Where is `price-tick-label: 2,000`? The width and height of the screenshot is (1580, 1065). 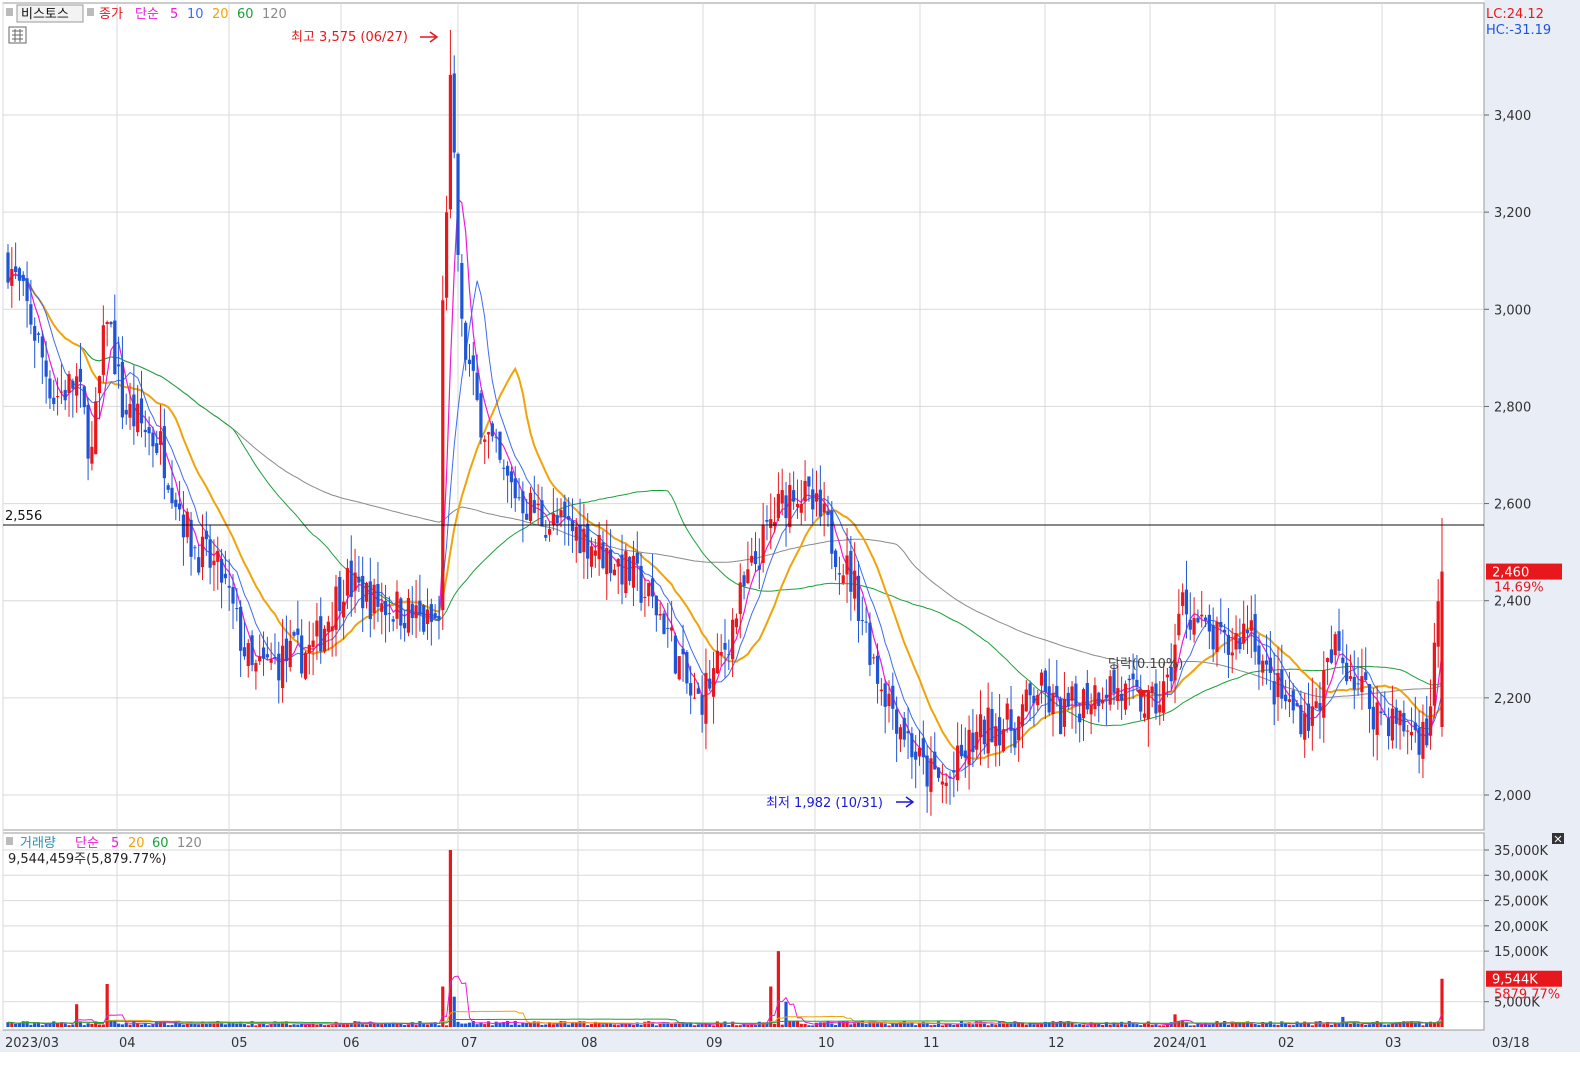
price-tick-label: 2,000 is located at coordinates (1512, 796).